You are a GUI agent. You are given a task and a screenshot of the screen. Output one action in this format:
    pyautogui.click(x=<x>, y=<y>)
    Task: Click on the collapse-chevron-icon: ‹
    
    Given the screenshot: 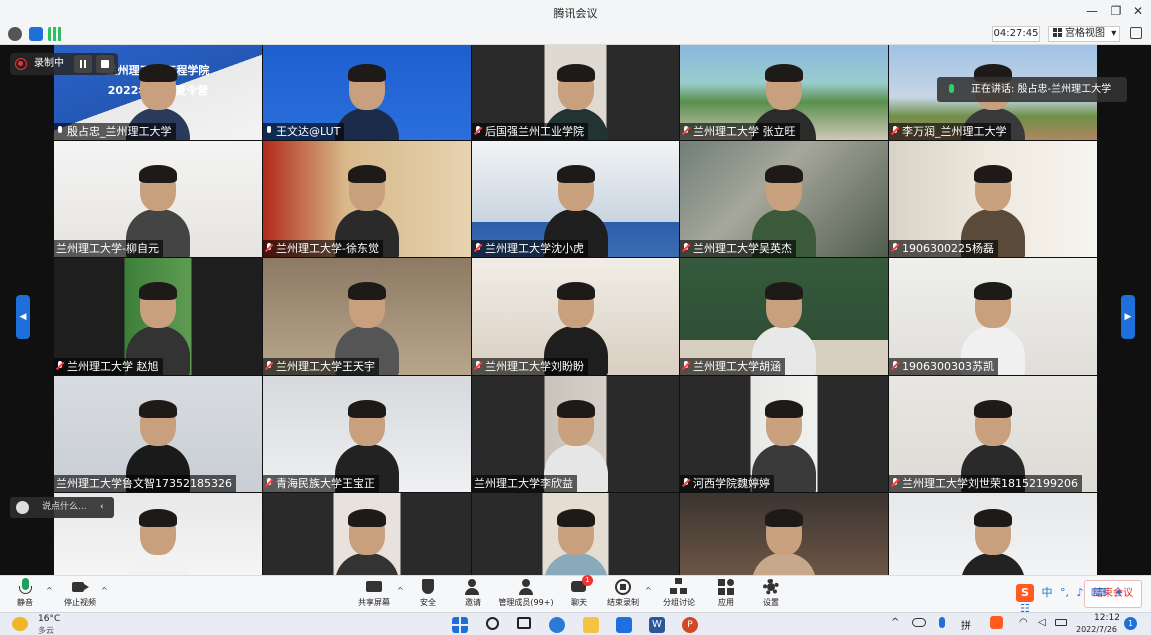 What is the action you would take?
    pyautogui.click(x=102, y=507)
    